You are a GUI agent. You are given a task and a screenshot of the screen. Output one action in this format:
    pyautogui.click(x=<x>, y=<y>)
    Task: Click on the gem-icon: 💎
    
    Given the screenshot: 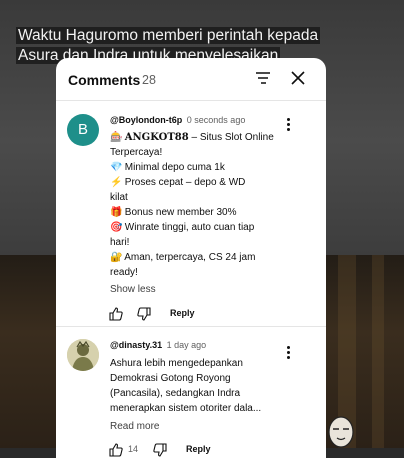 What is the action you would take?
    pyautogui.click(x=116, y=167)
    